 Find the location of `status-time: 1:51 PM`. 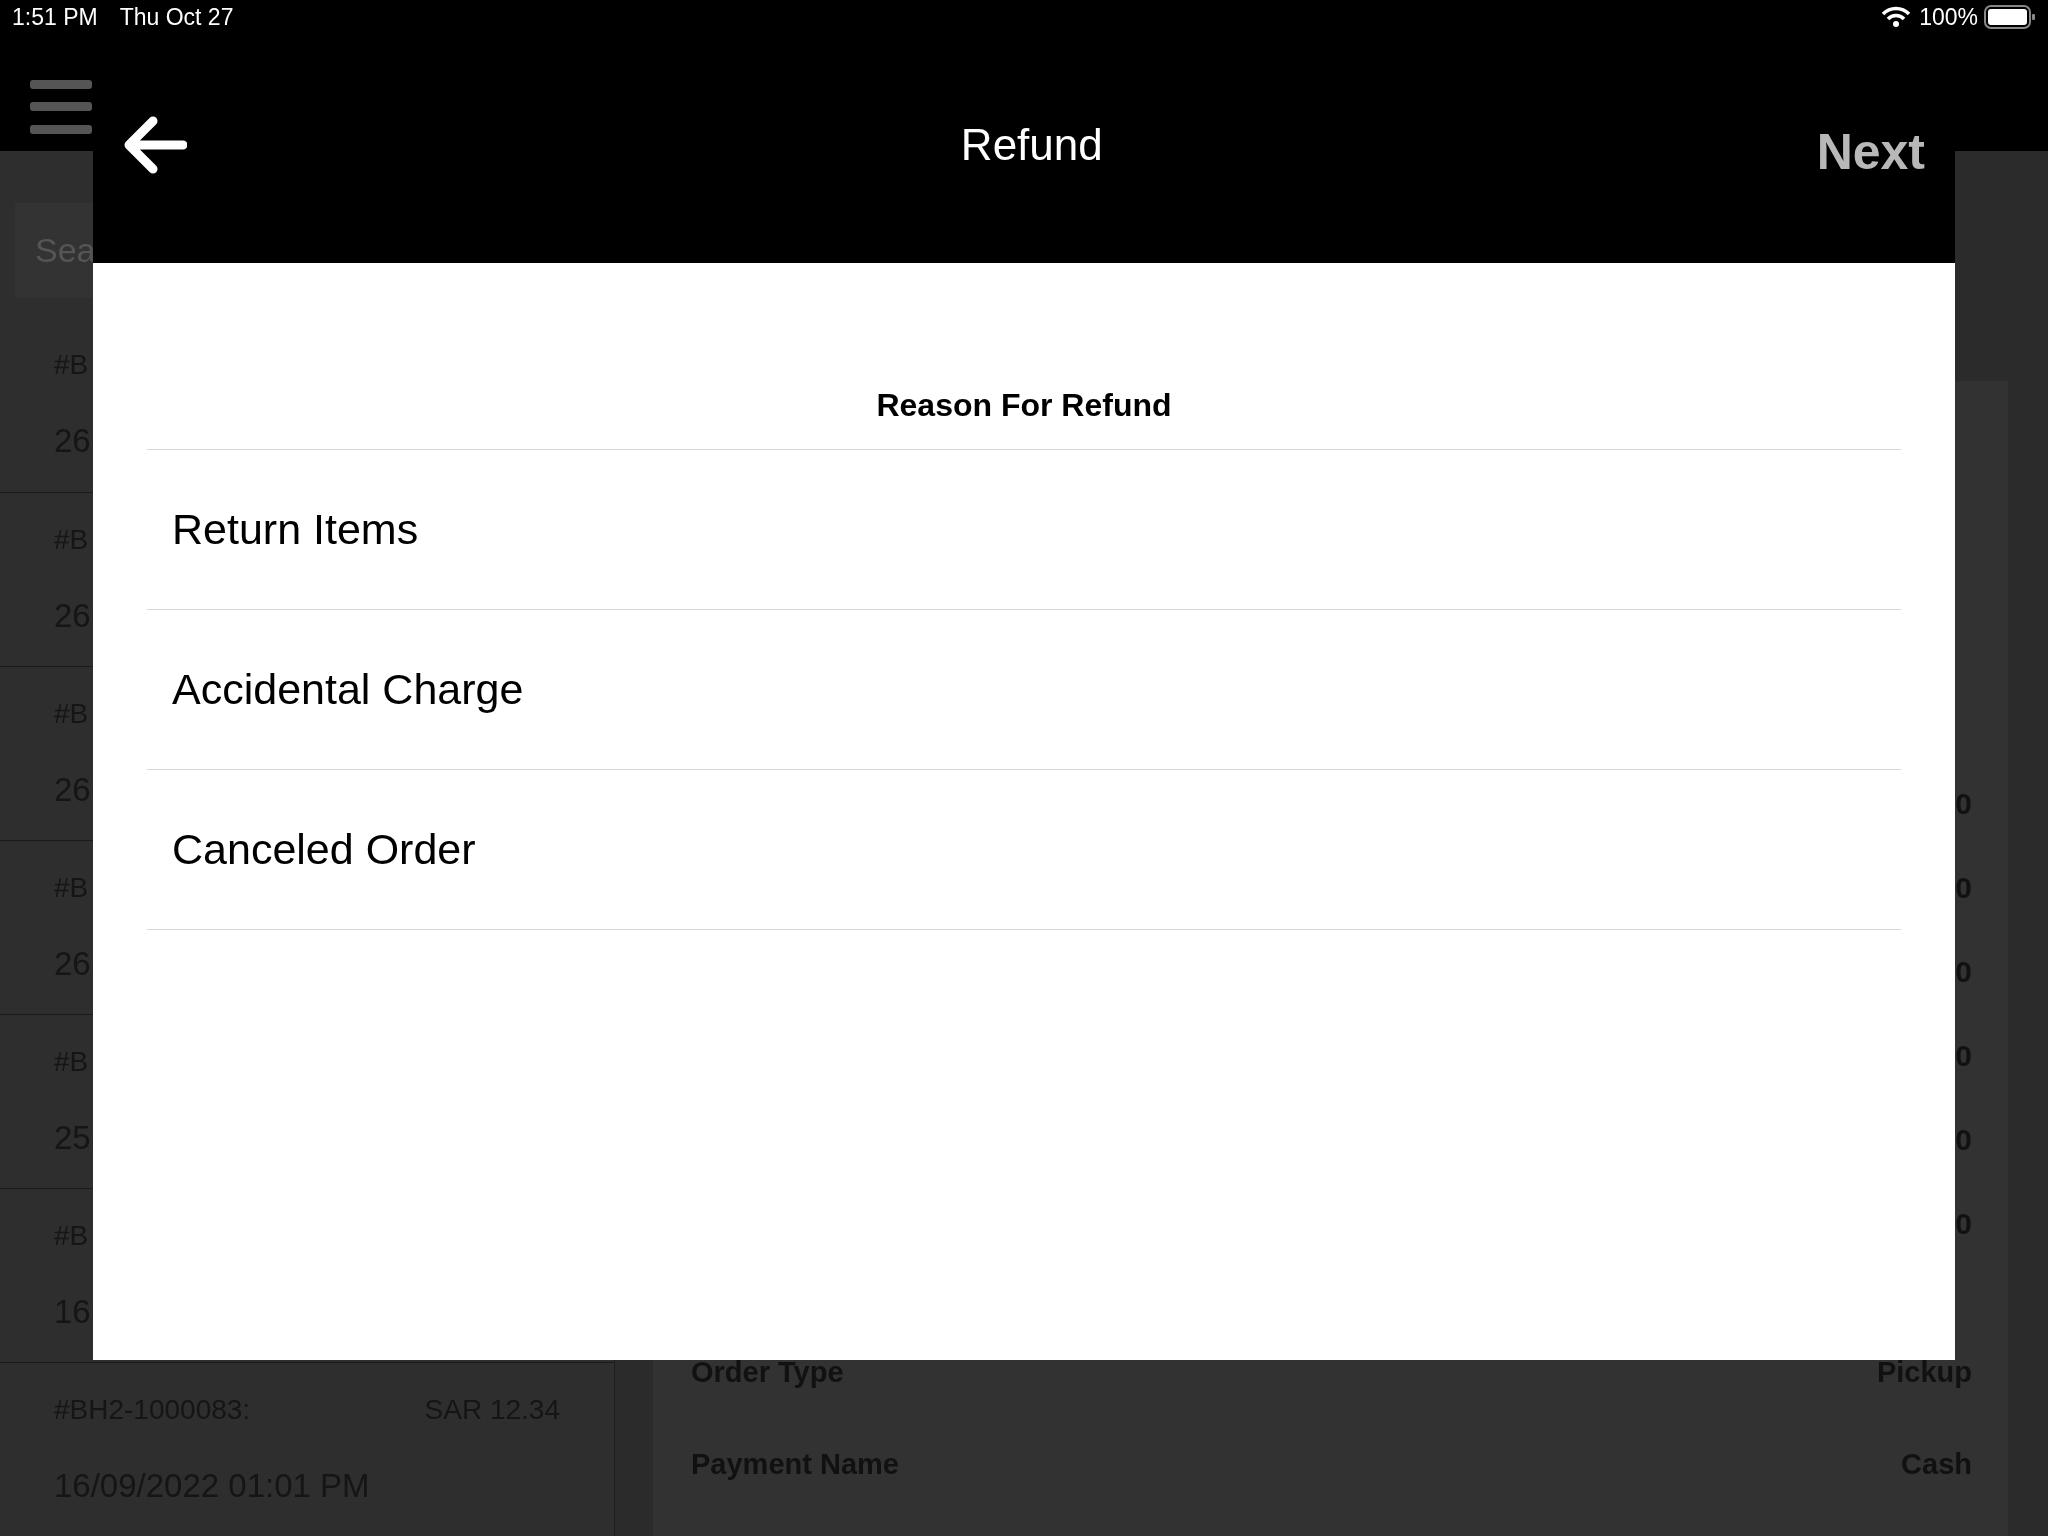

status-time: 1:51 PM is located at coordinates (55, 17).